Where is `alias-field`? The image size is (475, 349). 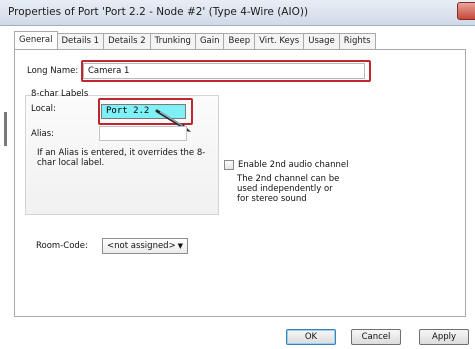
alias-field is located at coordinates (143, 133).